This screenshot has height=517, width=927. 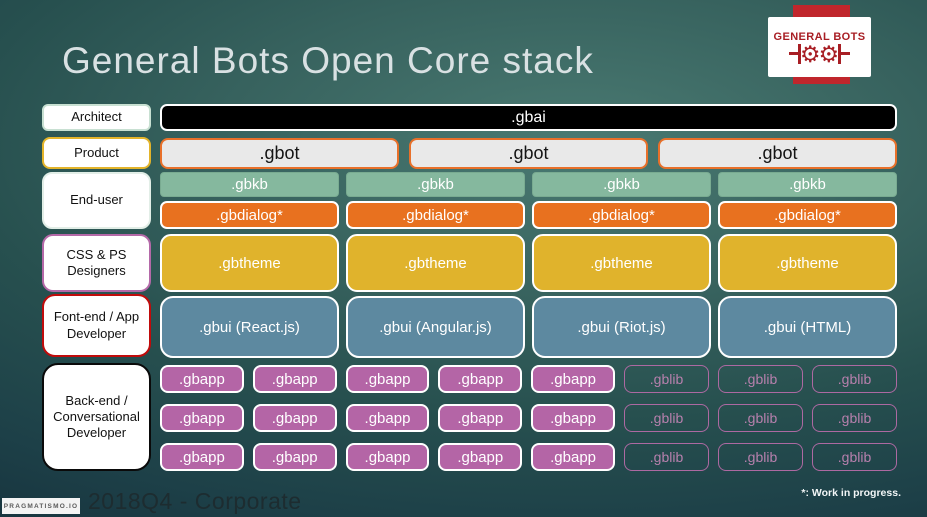 I want to click on gear-line-right-icon, so click(x=846, y=53).